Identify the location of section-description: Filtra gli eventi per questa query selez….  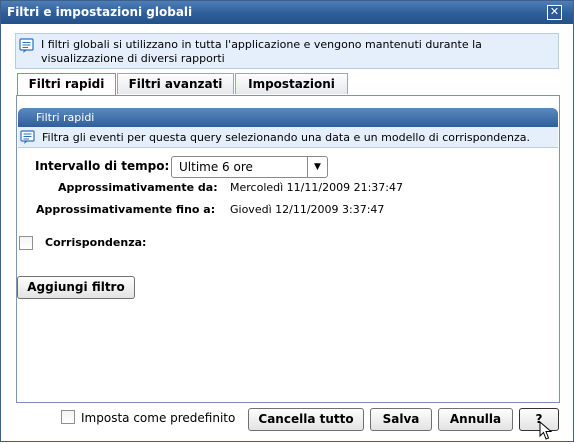
(288, 137).